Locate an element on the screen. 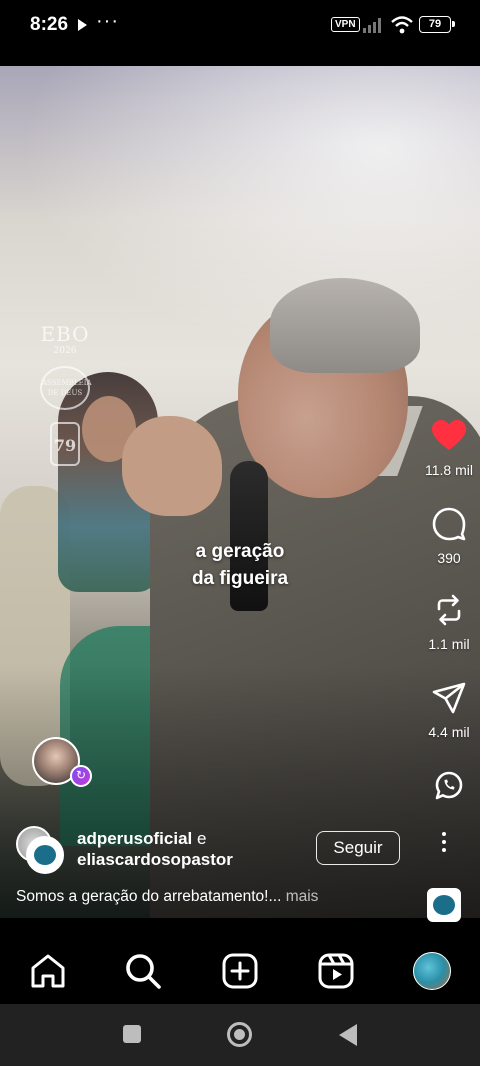 The image size is (480, 1066). create-icon is located at coordinates (240, 971).